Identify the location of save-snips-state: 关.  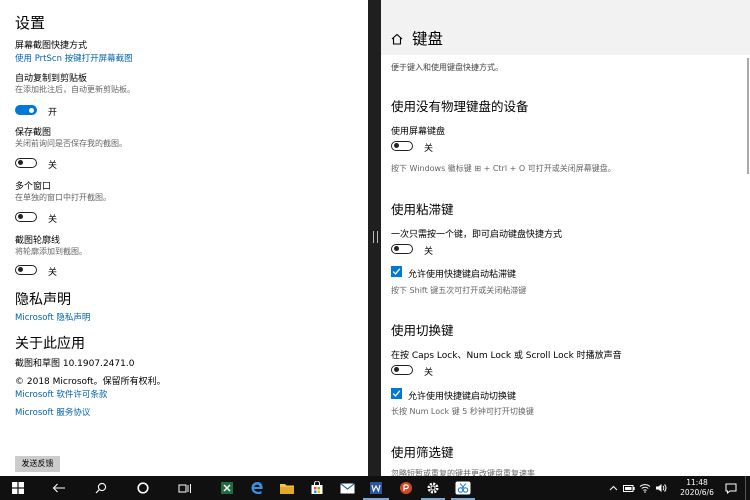
(53, 166).